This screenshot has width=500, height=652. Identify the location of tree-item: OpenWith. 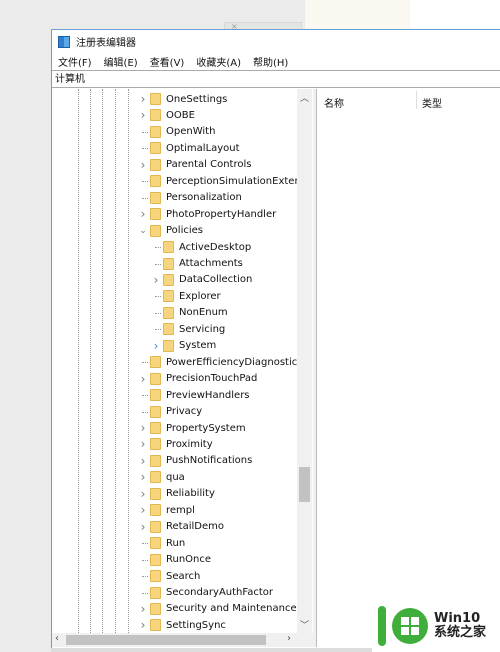
(174, 132).